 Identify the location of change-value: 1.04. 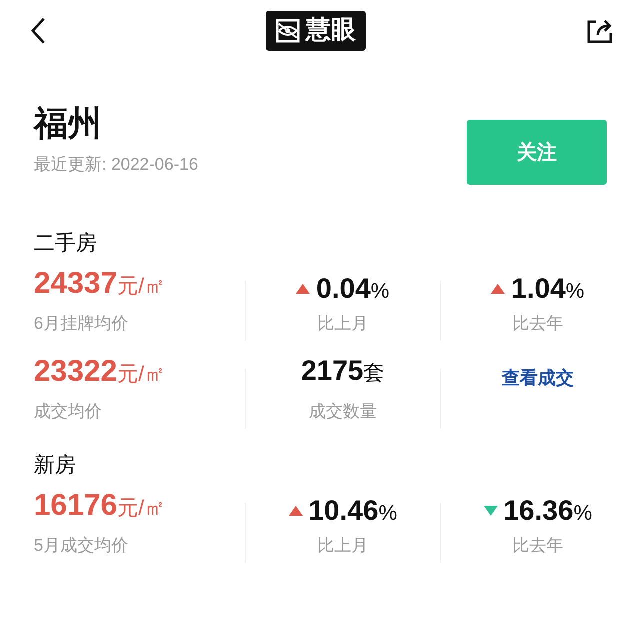
(538, 289).